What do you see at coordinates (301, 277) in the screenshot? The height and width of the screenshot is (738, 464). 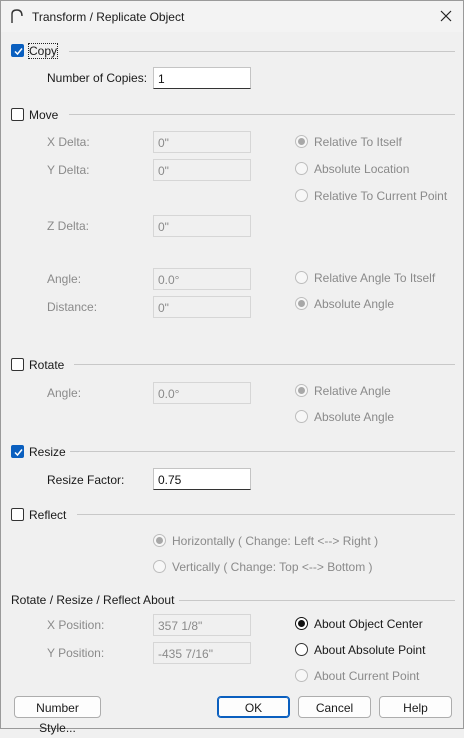 I see `relative-angle-to-itself-radio` at bounding box center [301, 277].